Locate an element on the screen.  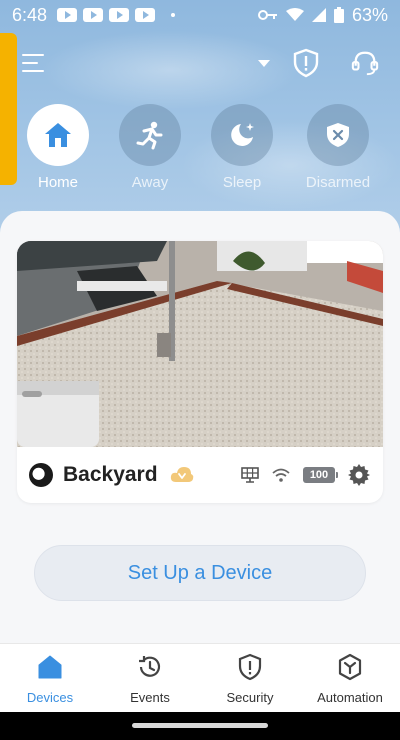
bottom-navigation: Devices Events Security Automation is located at coordinates (200, 677).